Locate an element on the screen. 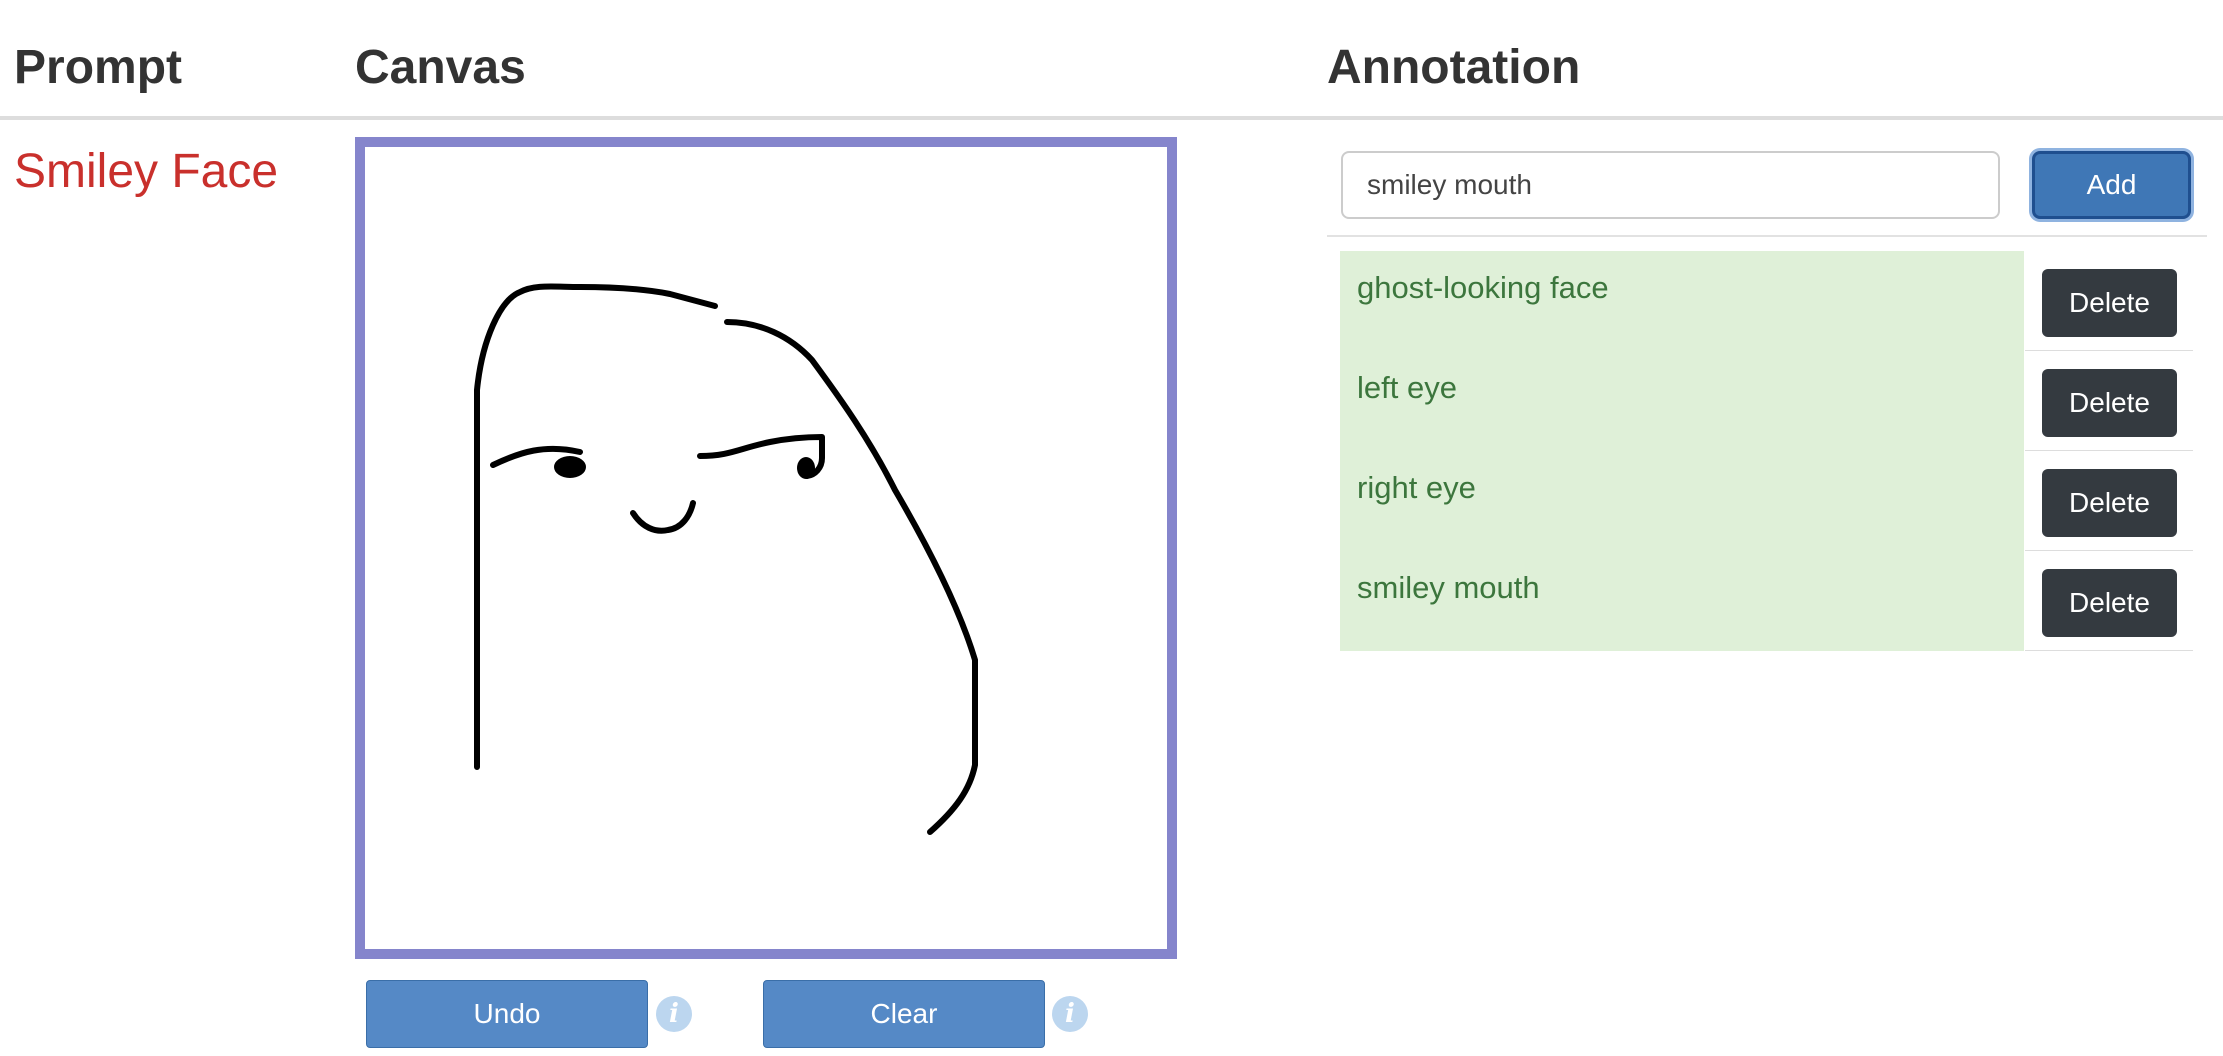  add-annotation-button: Add is located at coordinates (2111, 185).